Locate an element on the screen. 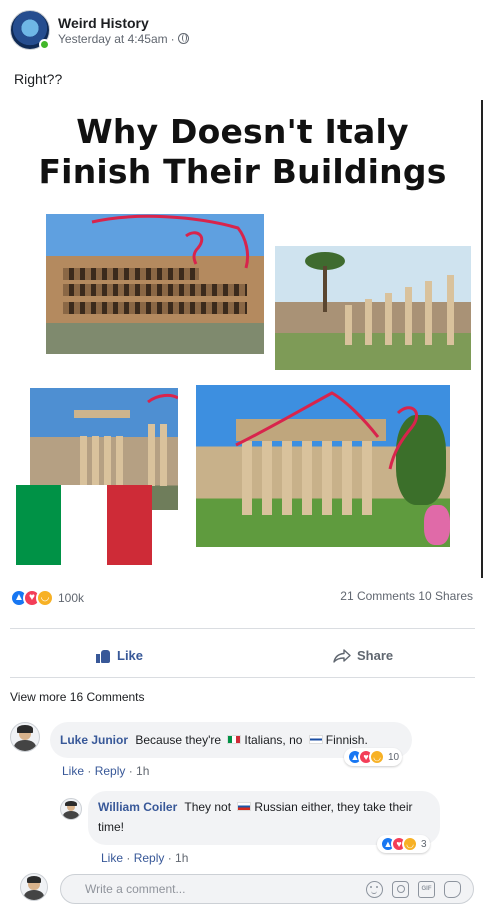 The image size is (485, 912). post-header: Weird History Yesterday at 4:45am · is located at coordinates (99, 30).